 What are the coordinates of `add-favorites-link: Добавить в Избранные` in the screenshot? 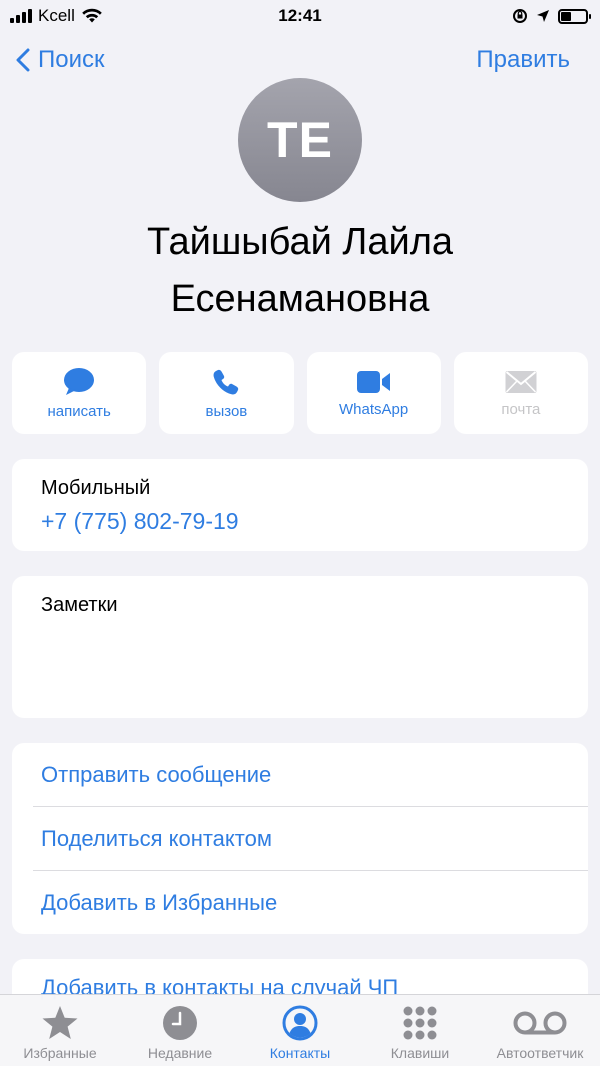 It's located at (310, 903).